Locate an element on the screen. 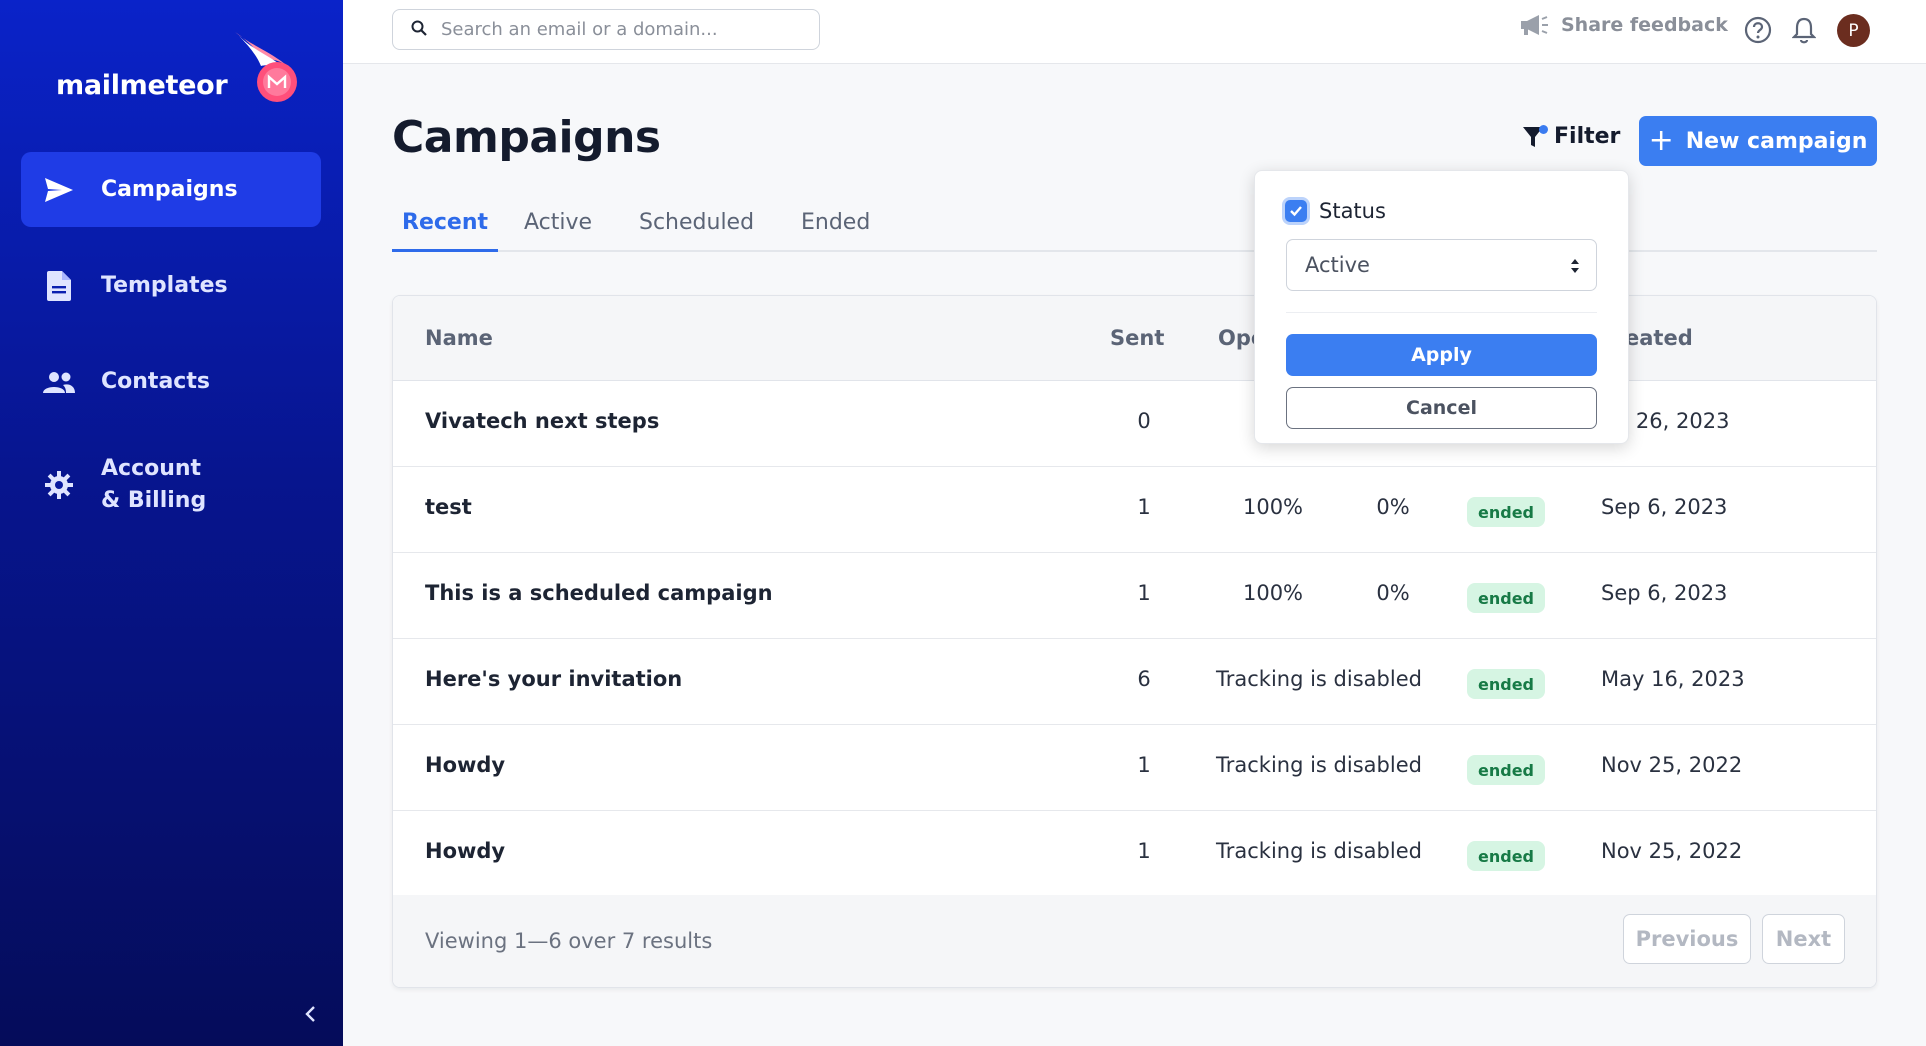  sent-count: 6 is located at coordinates (1144, 679).